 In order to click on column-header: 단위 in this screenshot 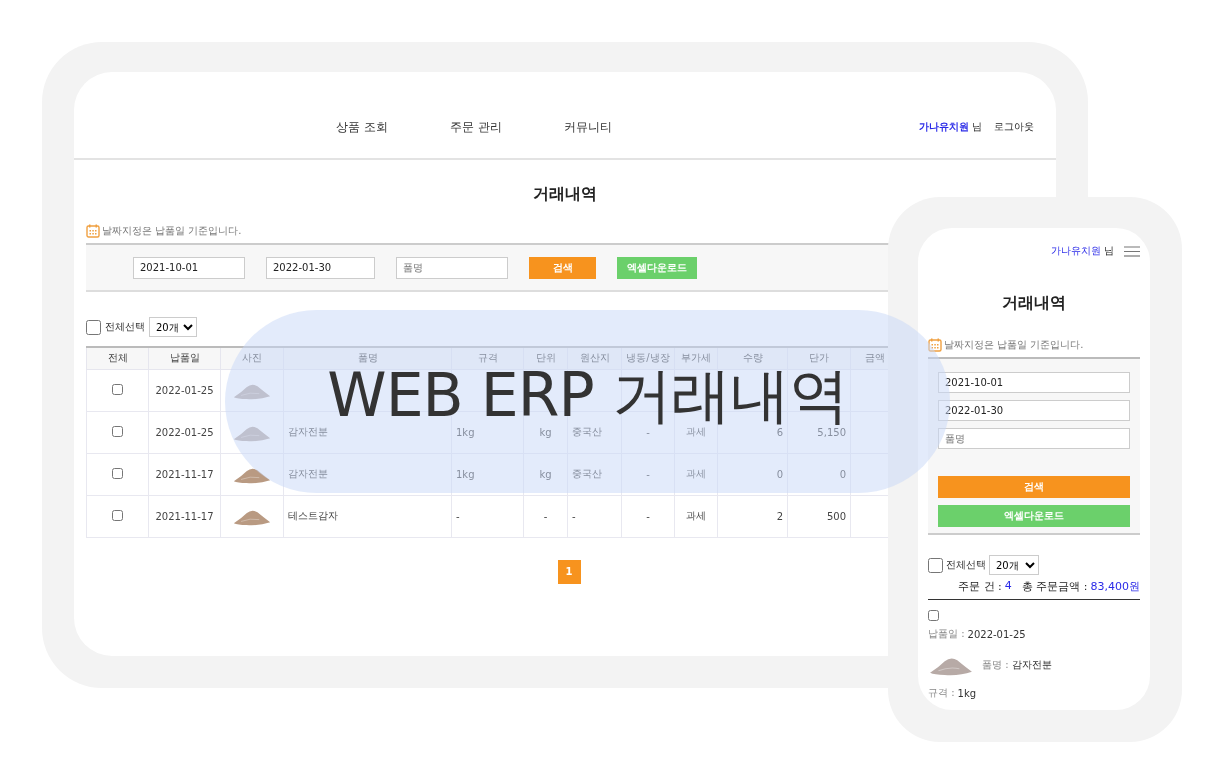, I will do `click(545, 358)`.